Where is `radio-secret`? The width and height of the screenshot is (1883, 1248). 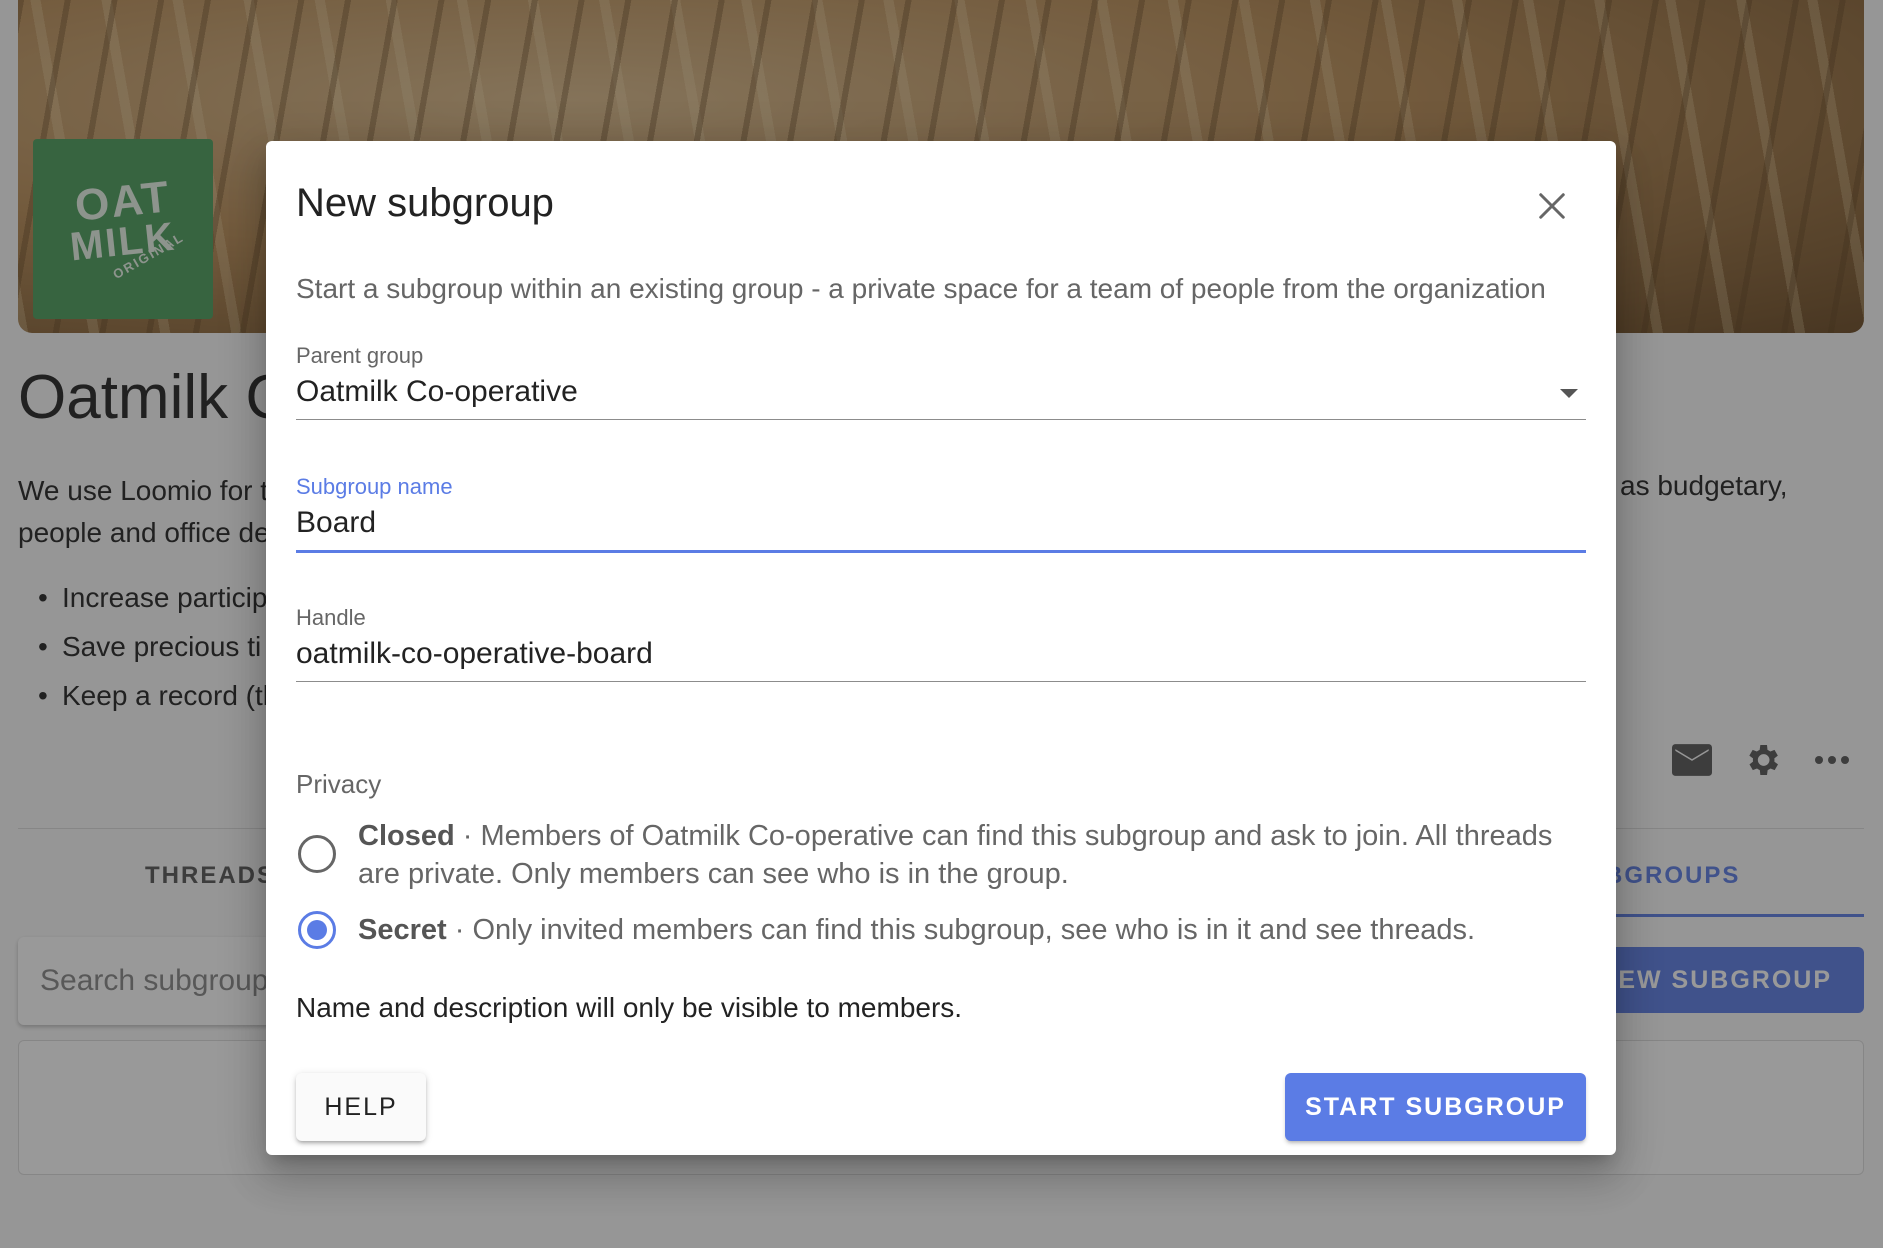
radio-secret is located at coordinates (317, 930).